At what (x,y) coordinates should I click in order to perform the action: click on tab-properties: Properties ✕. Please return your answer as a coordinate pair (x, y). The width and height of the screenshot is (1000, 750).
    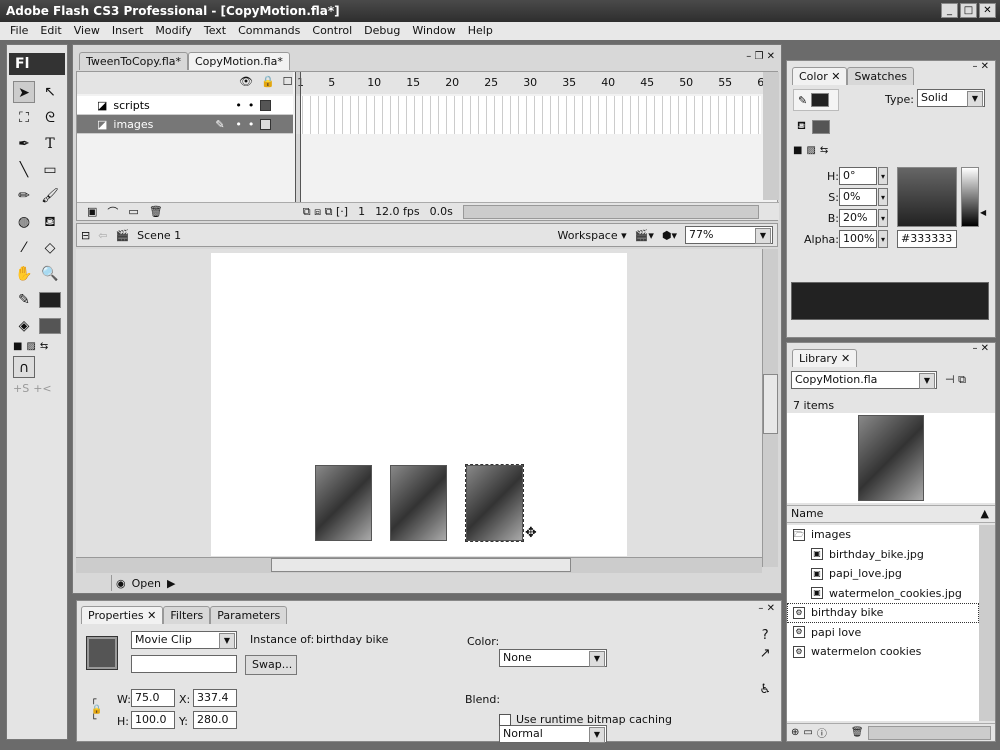
    Looking at the image, I should click on (122, 615).